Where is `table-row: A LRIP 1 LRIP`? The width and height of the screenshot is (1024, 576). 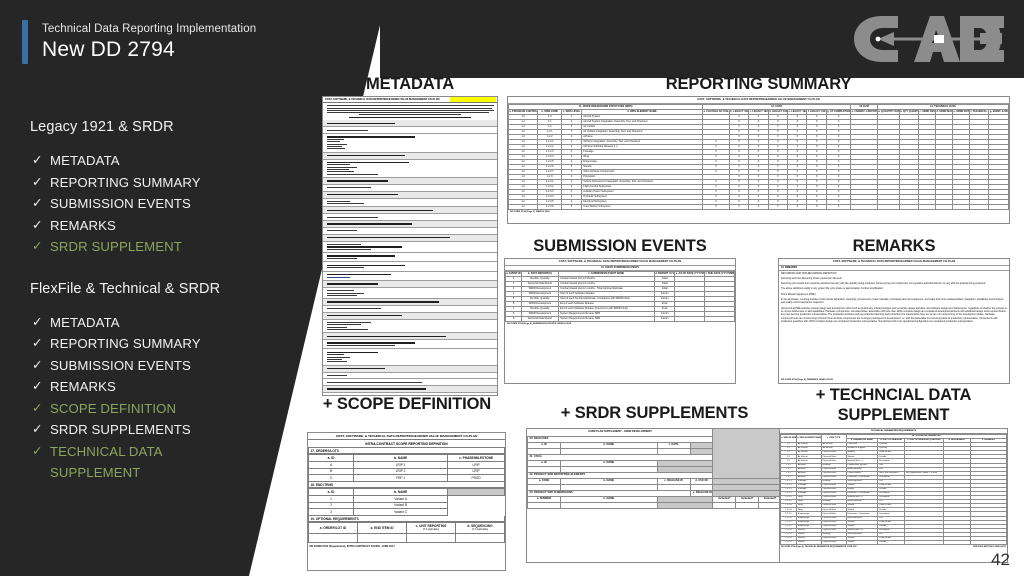
table-row: A LRIP 1 LRIP is located at coordinates (406, 464).